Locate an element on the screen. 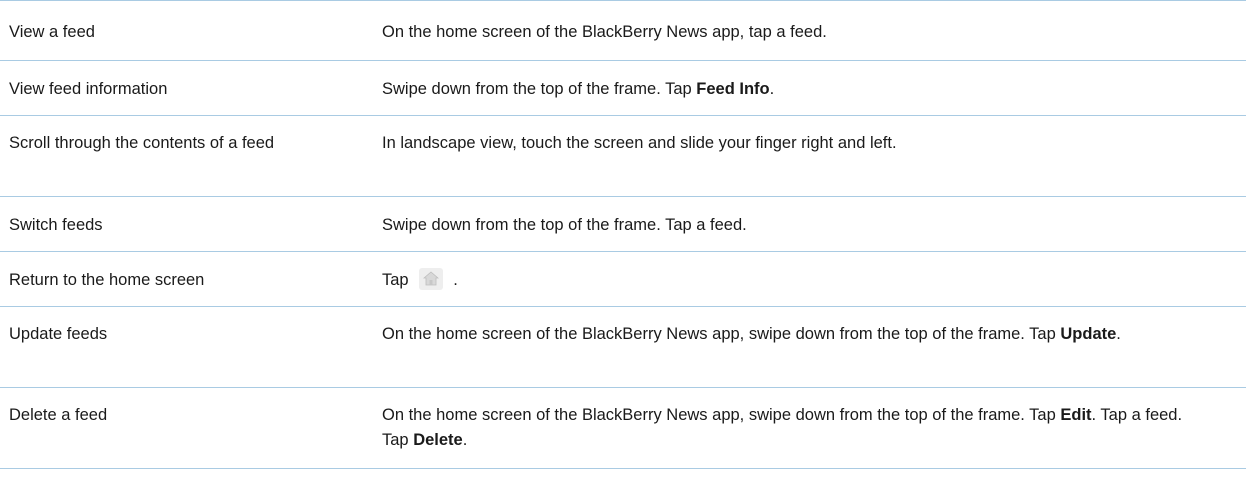 The height and width of the screenshot is (496, 1246). task-cell: Switch feeds is located at coordinates (56, 225).